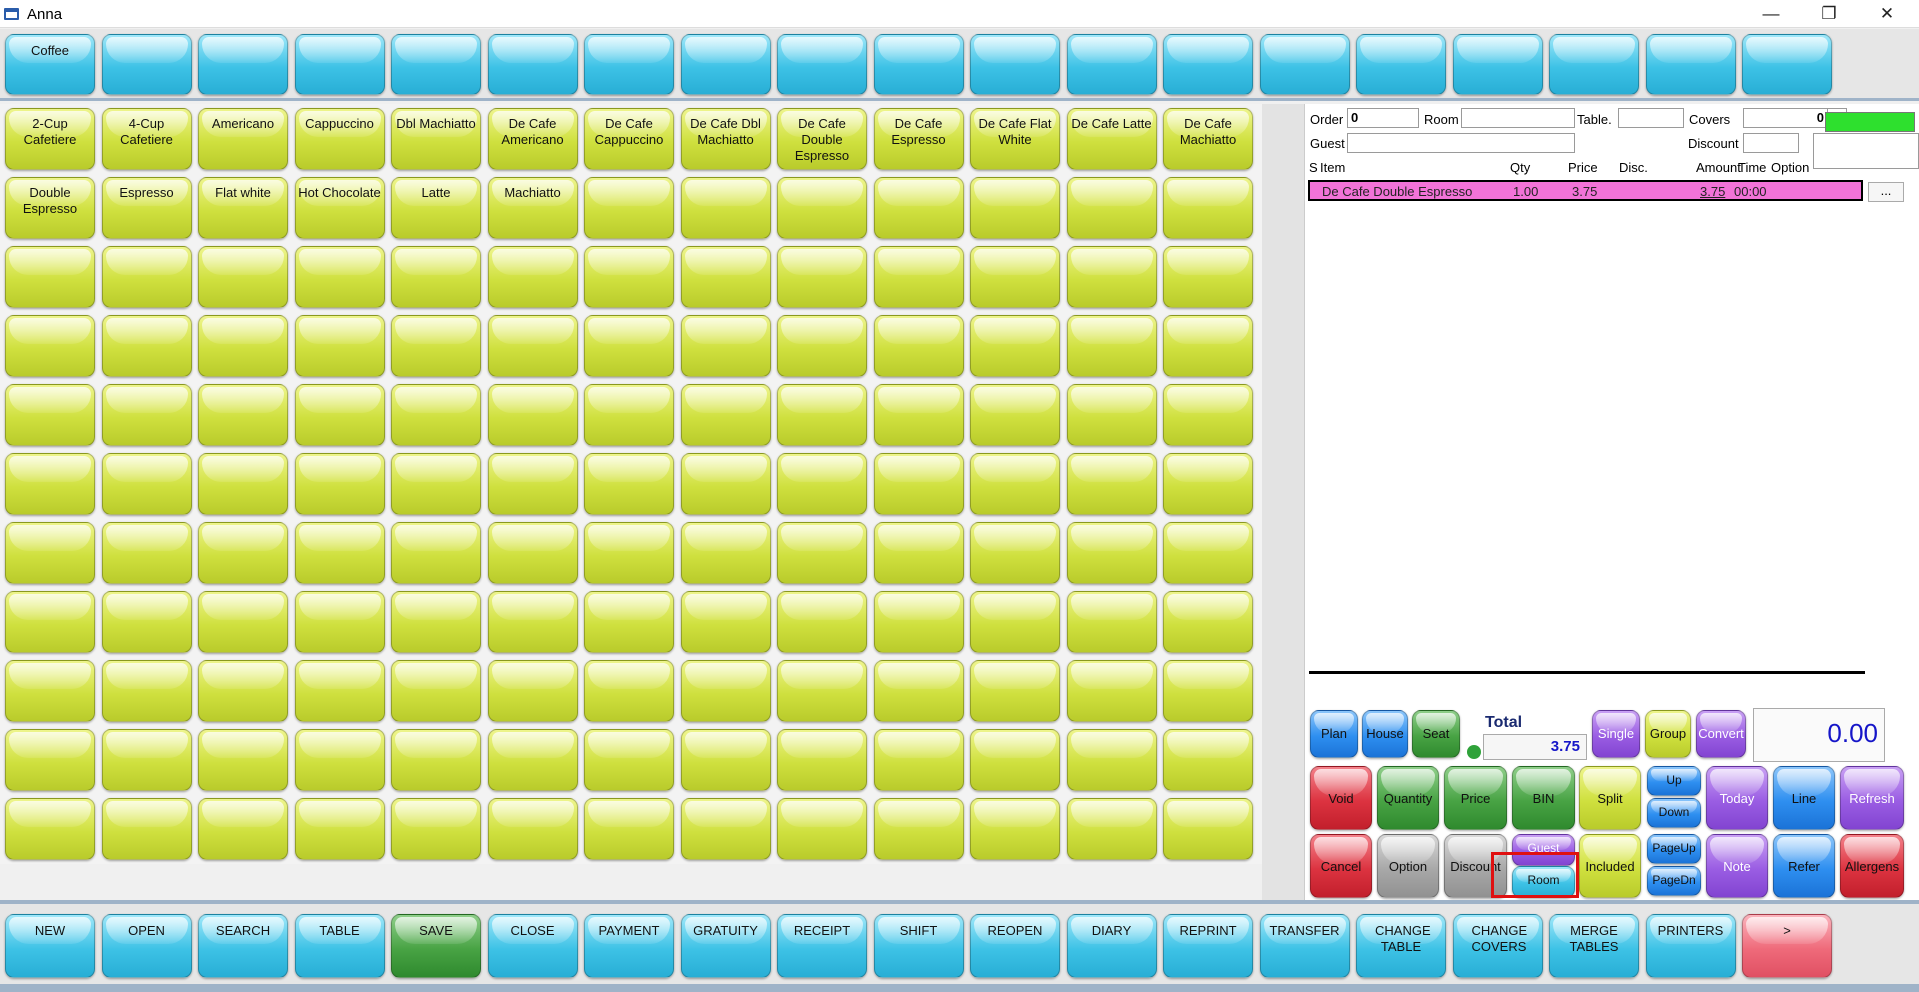  I want to click on item-button: Cappuccino, so click(339, 139).